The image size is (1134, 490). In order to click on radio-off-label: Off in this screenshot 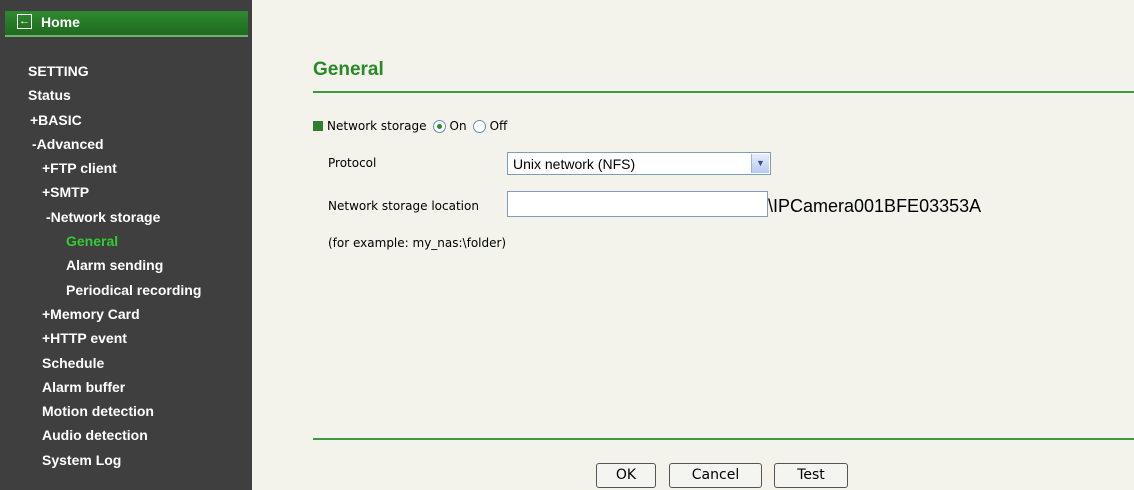, I will do `click(498, 126)`.